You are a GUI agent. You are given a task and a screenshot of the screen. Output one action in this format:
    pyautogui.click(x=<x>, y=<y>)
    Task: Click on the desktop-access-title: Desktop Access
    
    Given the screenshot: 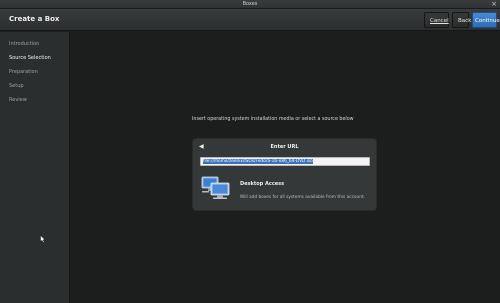 What is the action you would take?
    pyautogui.click(x=262, y=184)
    